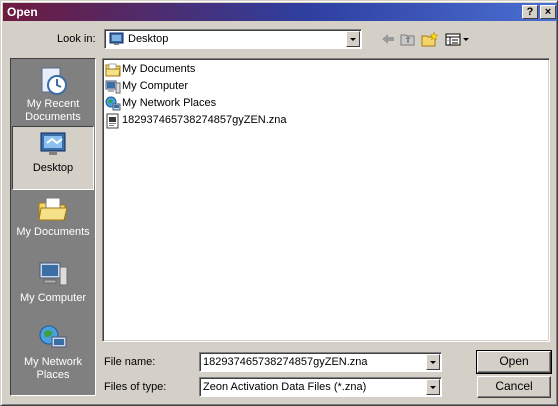  What do you see at coordinates (514, 362) in the screenshot?
I see `open-button: Open` at bounding box center [514, 362].